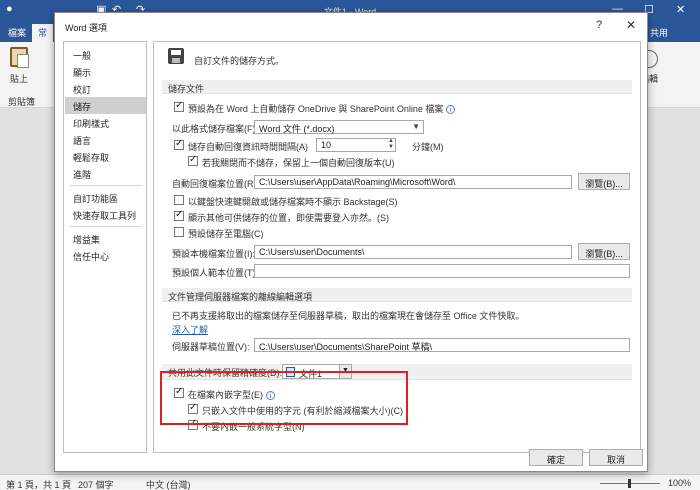 The image size is (700, 490). What do you see at coordinates (105, 214) in the screenshot?
I see `nav-quick-access-toolbar: 快速存取工具列` at bounding box center [105, 214].